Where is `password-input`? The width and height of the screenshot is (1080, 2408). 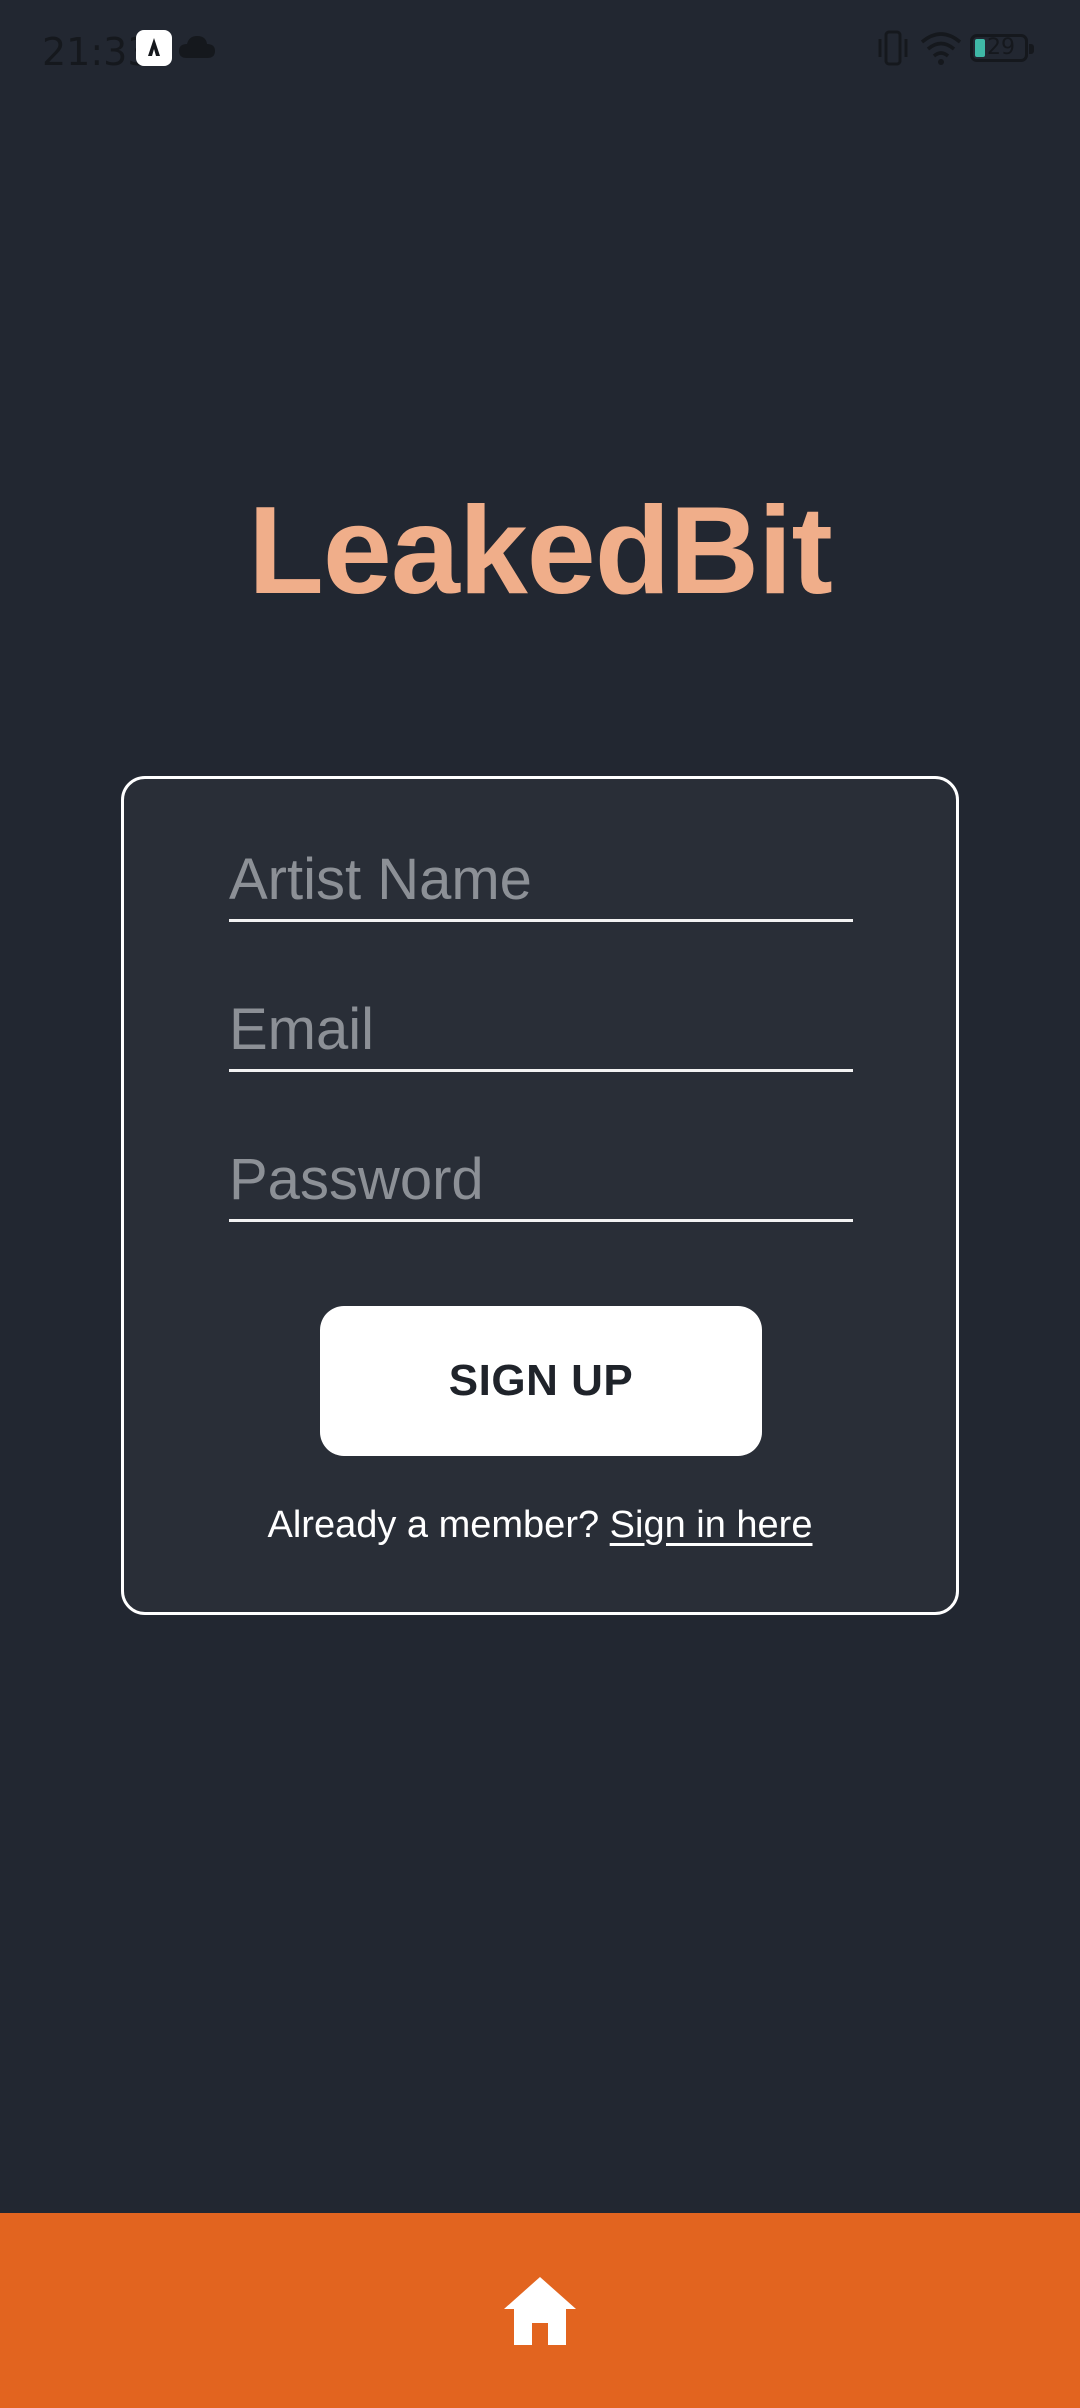 password-input is located at coordinates (541, 1179).